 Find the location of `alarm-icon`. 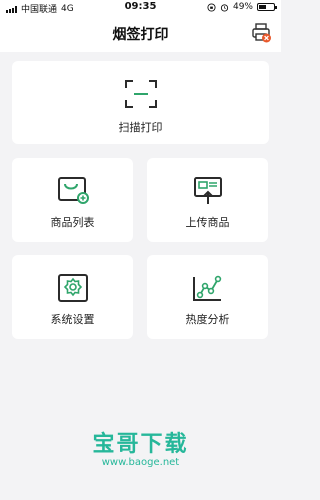

alarm-icon is located at coordinates (224, 7).